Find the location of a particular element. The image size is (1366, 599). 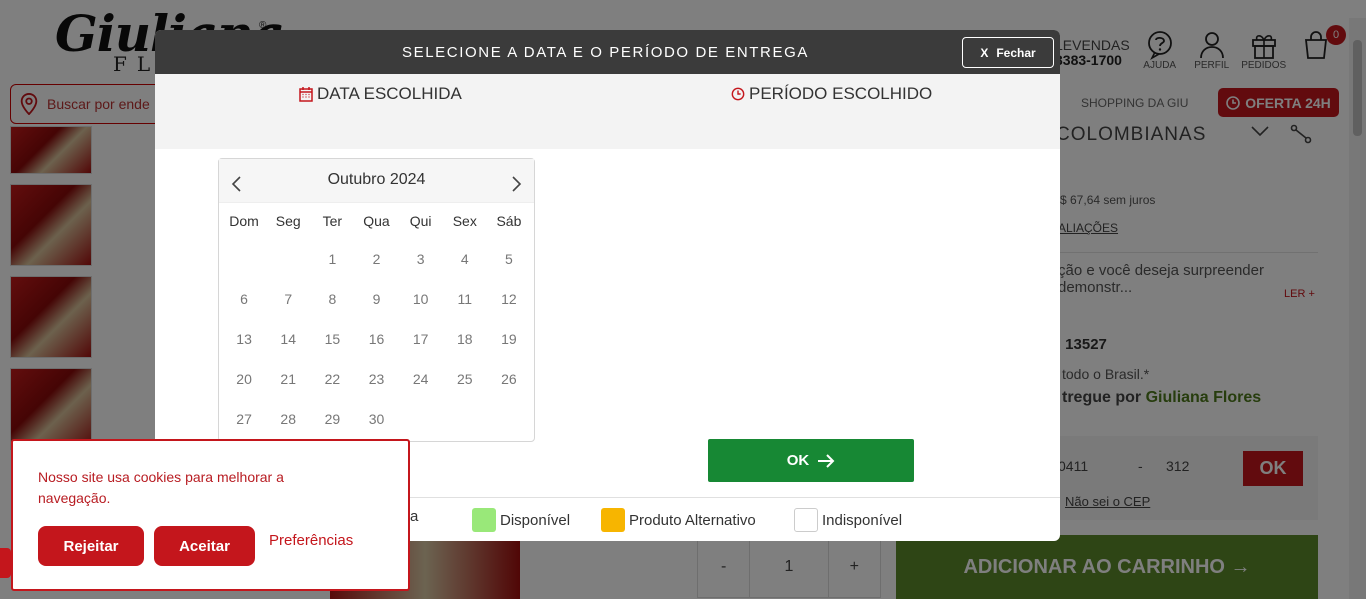

calendar-day: 21 is located at coordinates (288, 379).